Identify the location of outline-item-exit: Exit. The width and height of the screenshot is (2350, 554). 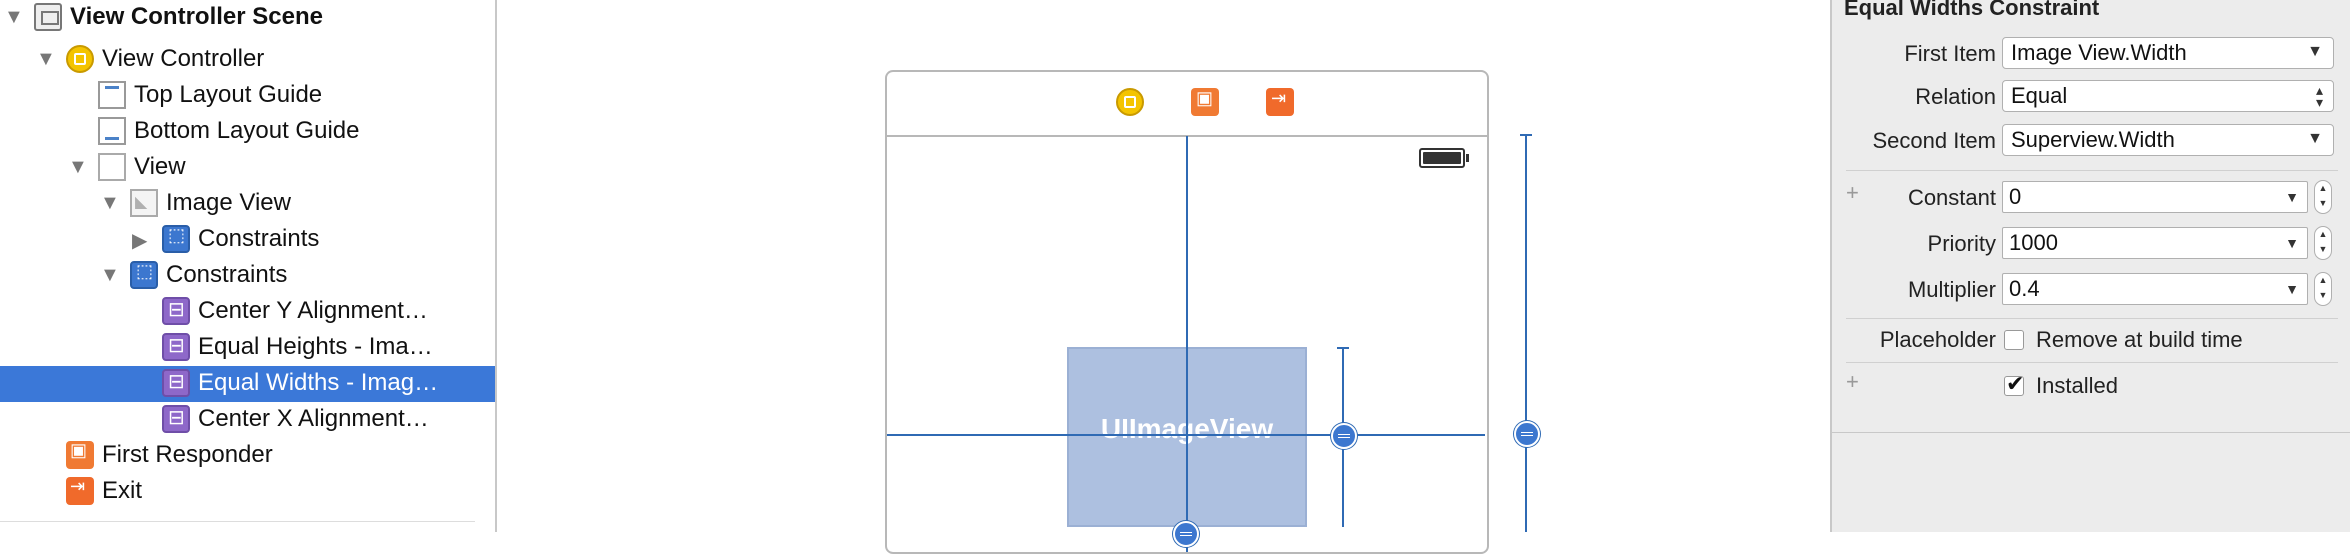
(247, 492).